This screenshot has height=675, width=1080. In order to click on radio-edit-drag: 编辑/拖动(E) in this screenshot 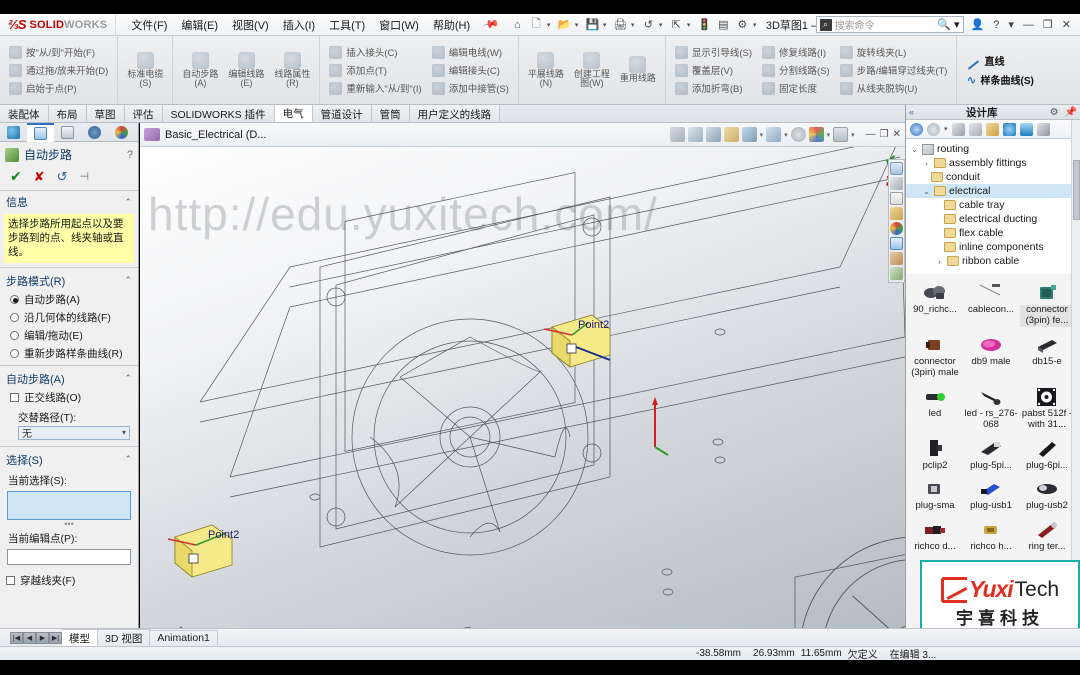, I will do `click(69, 336)`.